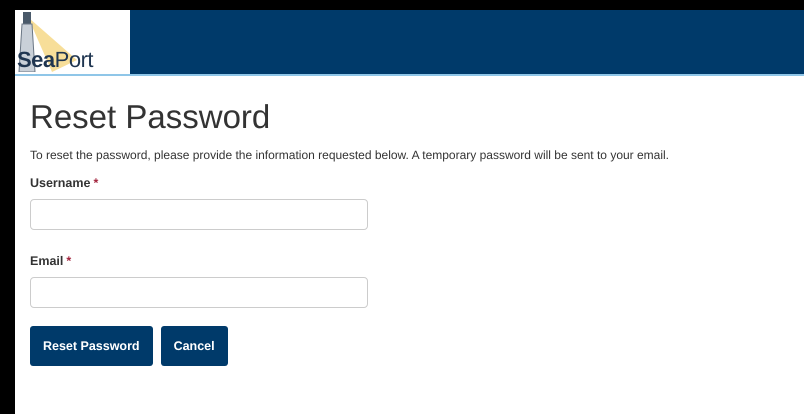  I want to click on cancel-button: Cancel, so click(194, 346).